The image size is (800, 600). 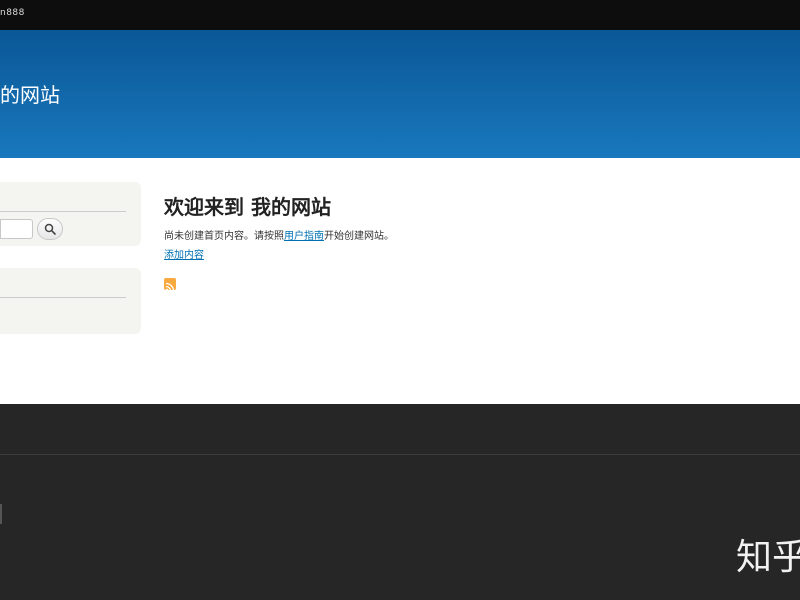 I want to click on search-block, so click(x=70, y=214).